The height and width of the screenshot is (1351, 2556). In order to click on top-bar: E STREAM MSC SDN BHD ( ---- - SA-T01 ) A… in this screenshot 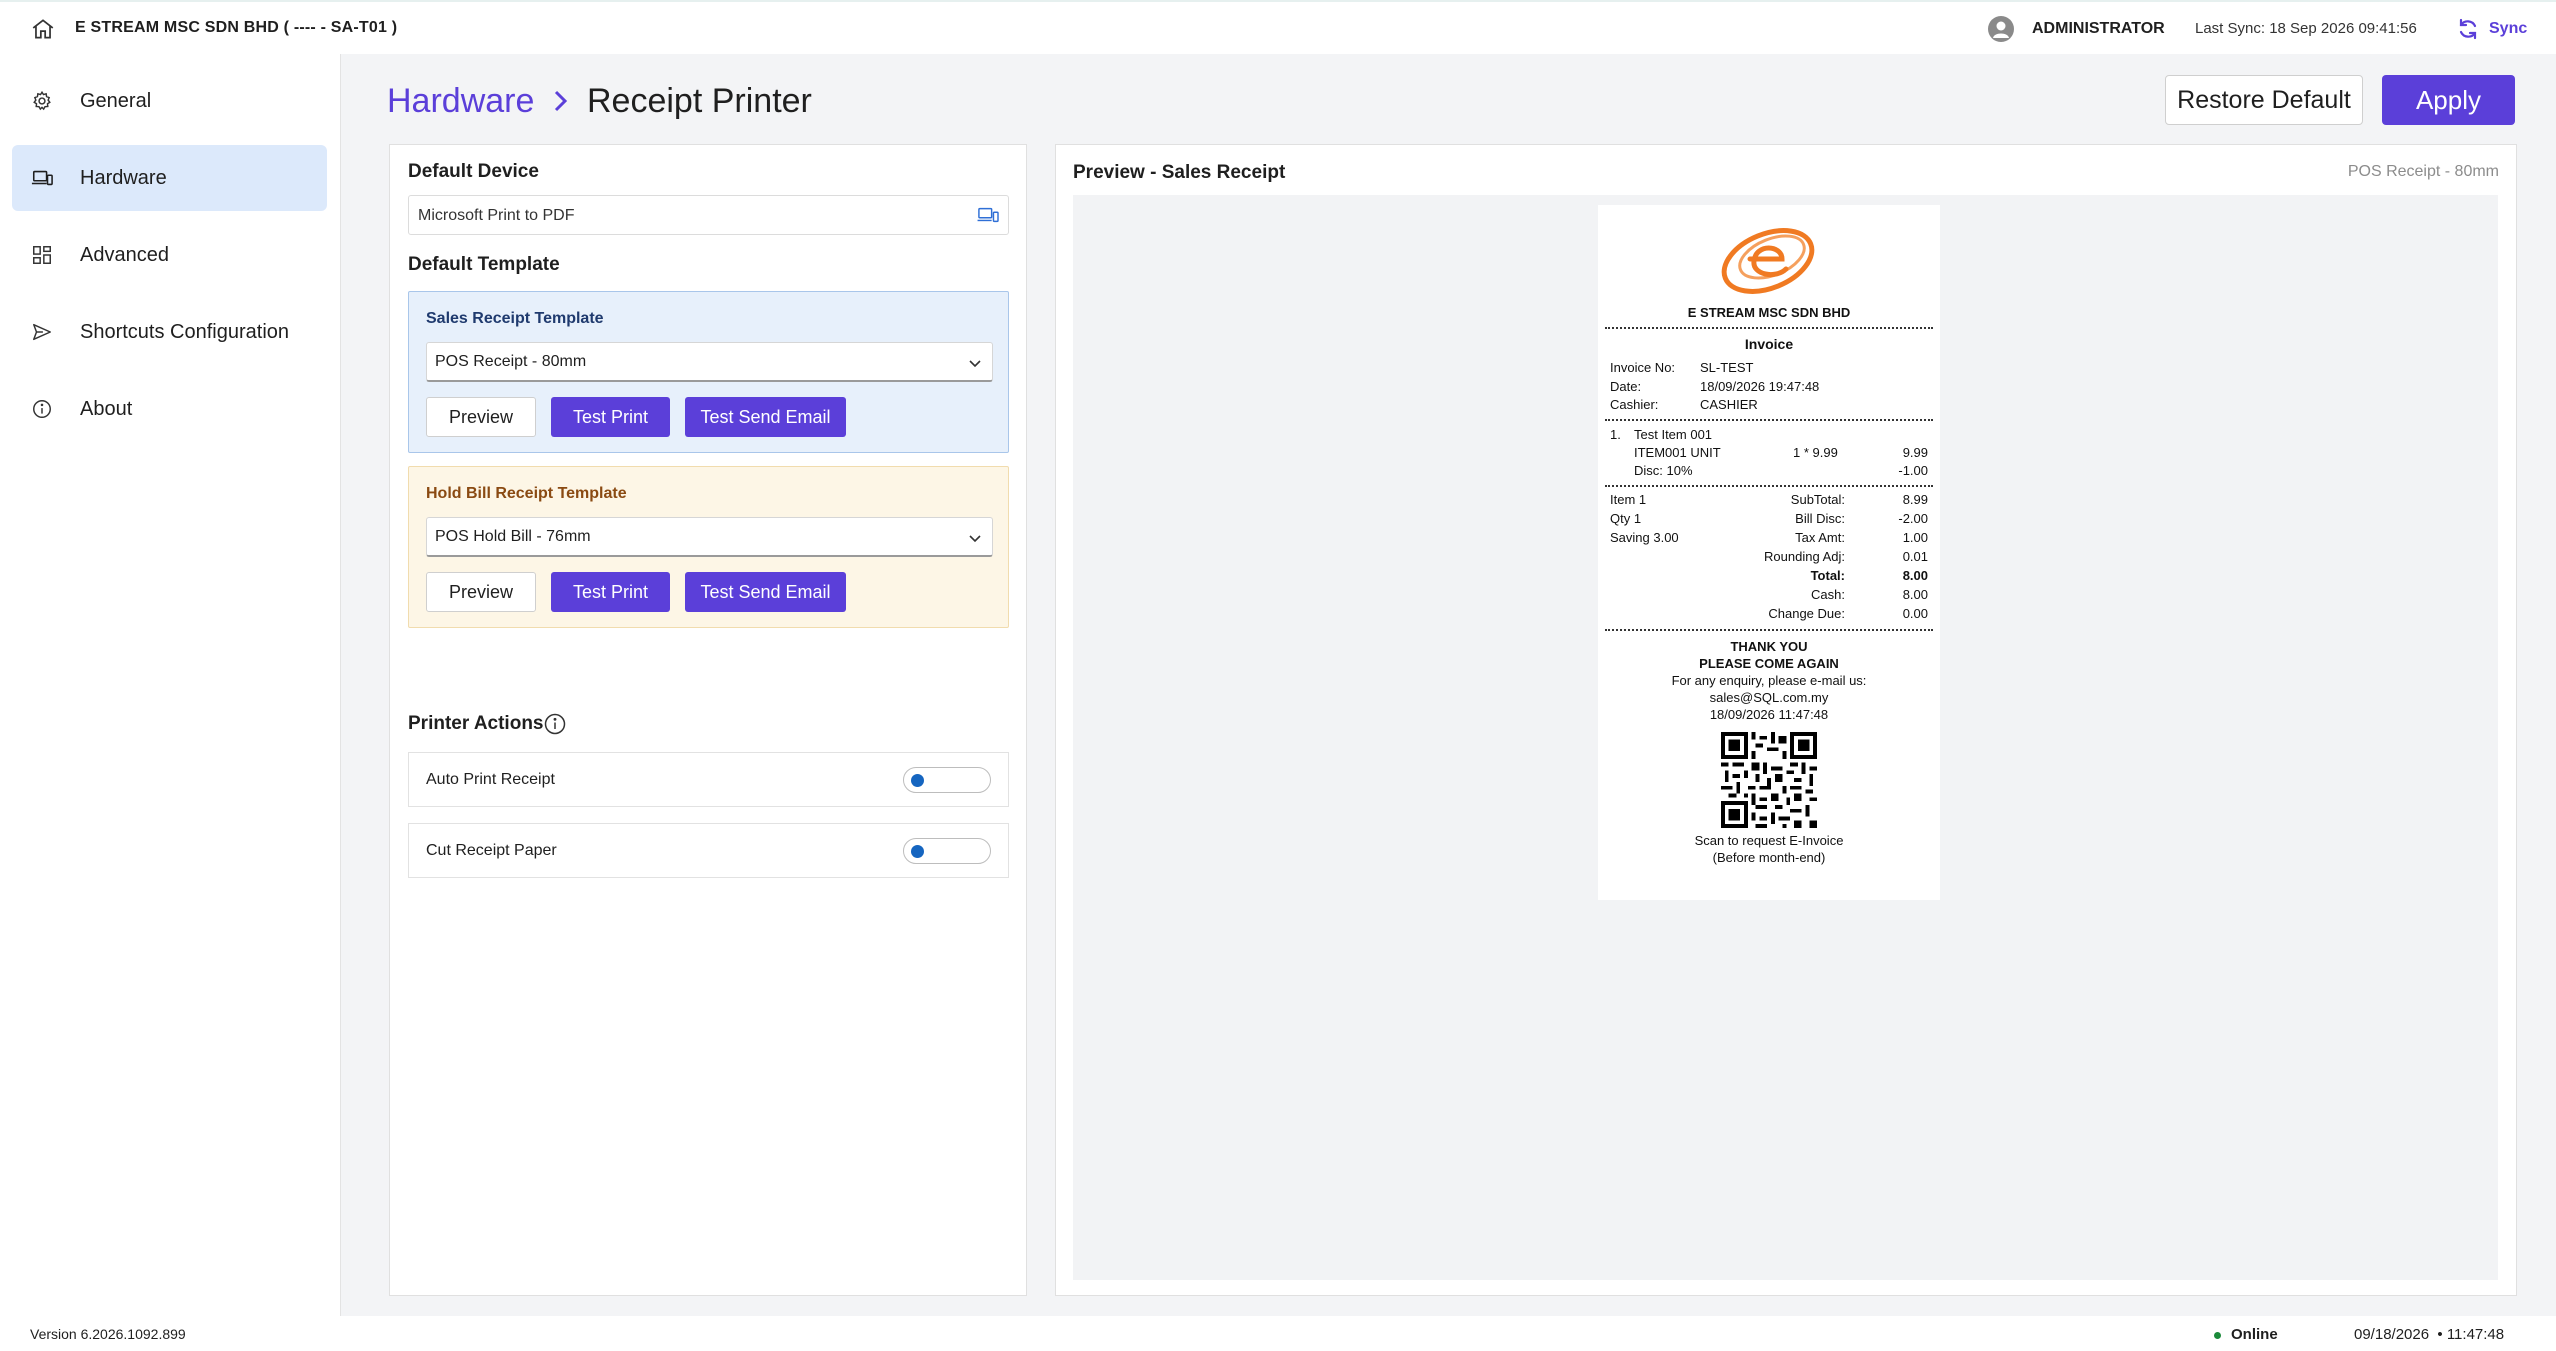, I will do `click(1278, 27)`.